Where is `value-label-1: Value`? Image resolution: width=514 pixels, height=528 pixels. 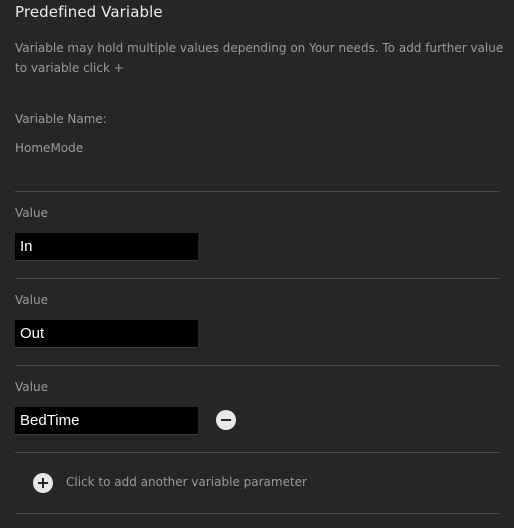 value-label-1: Value is located at coordinates (31, 213).